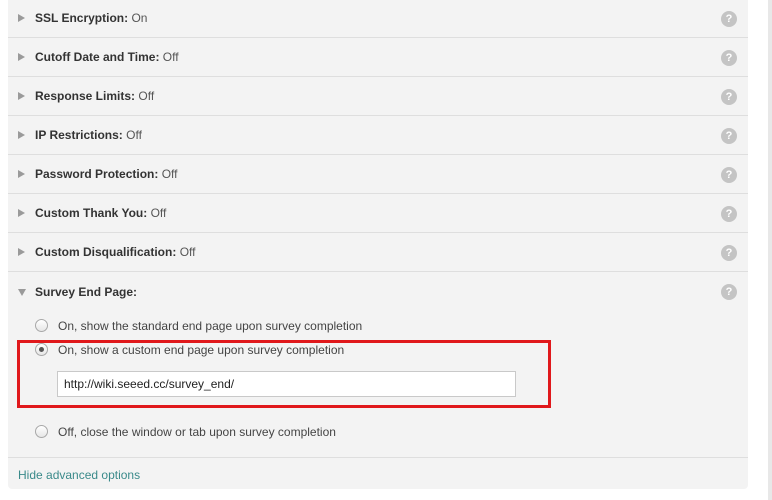 This screenshot has width=772, height=500. What do you see at coordinates (770, 250) in the screenshot?
I see `scrollbar-track` at bounding box center [770, 250].